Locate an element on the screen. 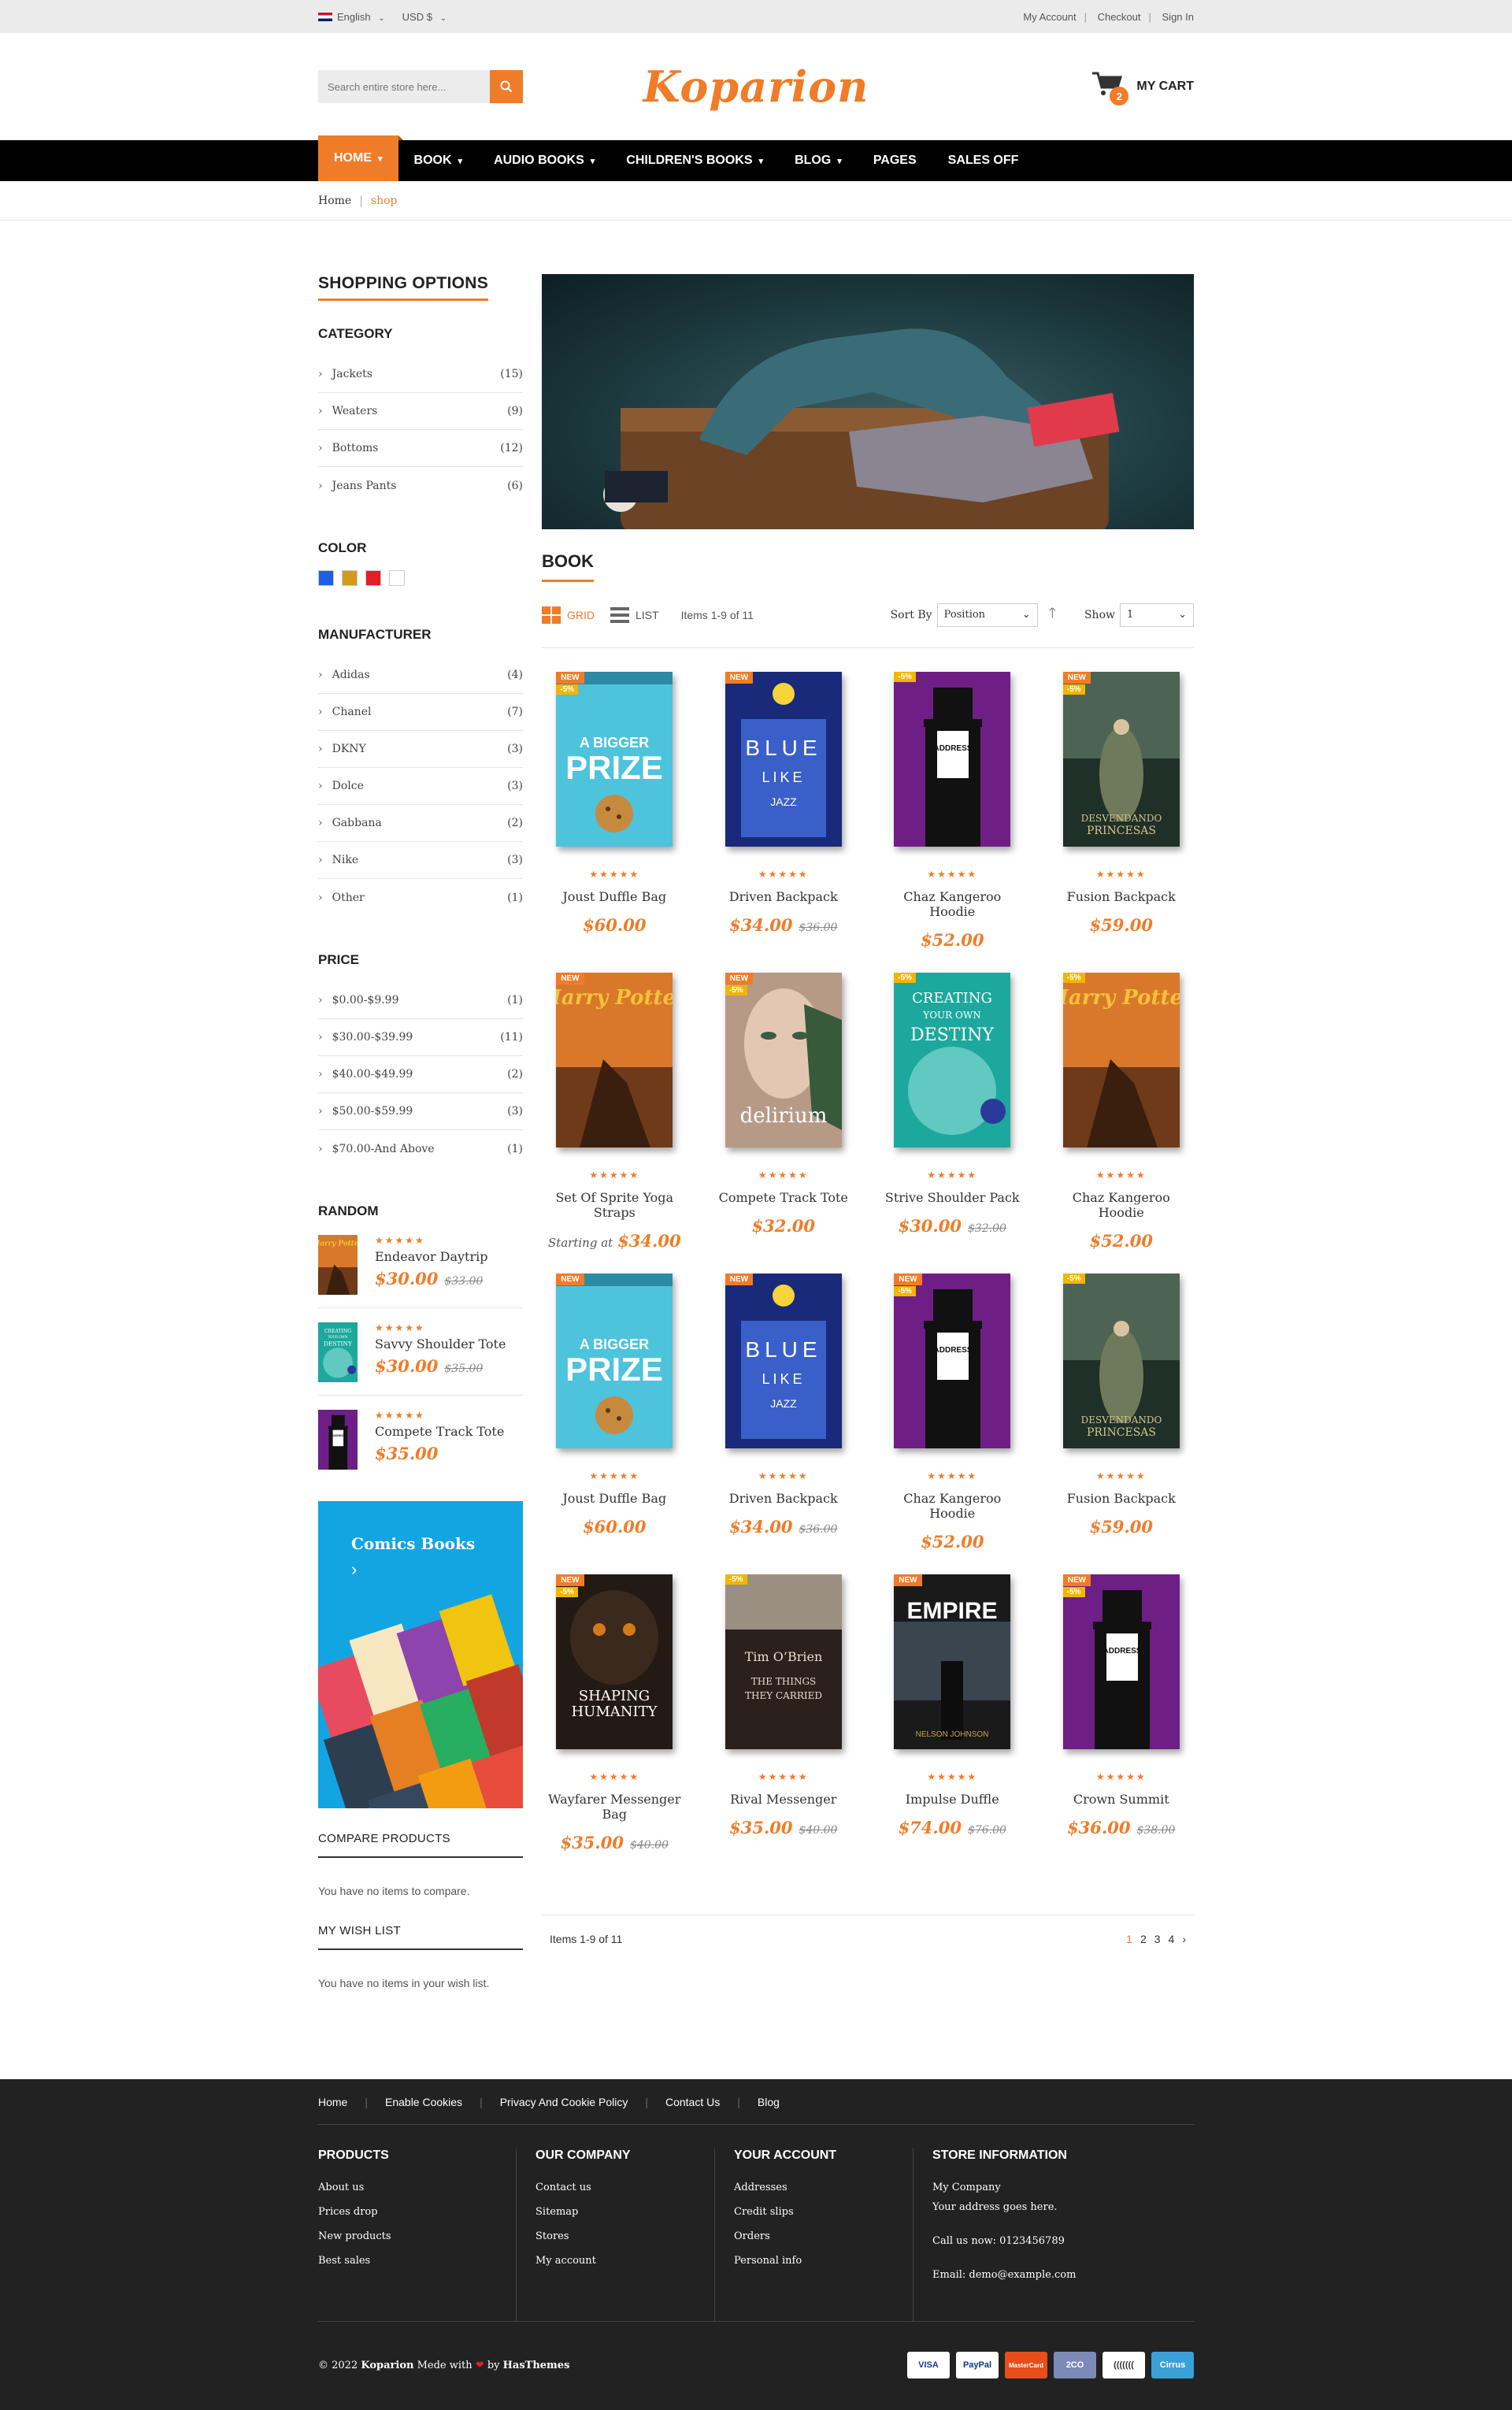 The height and width of the screenshot is (2410, 1512). price-filter-item: $40.00-$49.99 (2) is located at coordinates (420, 1074).